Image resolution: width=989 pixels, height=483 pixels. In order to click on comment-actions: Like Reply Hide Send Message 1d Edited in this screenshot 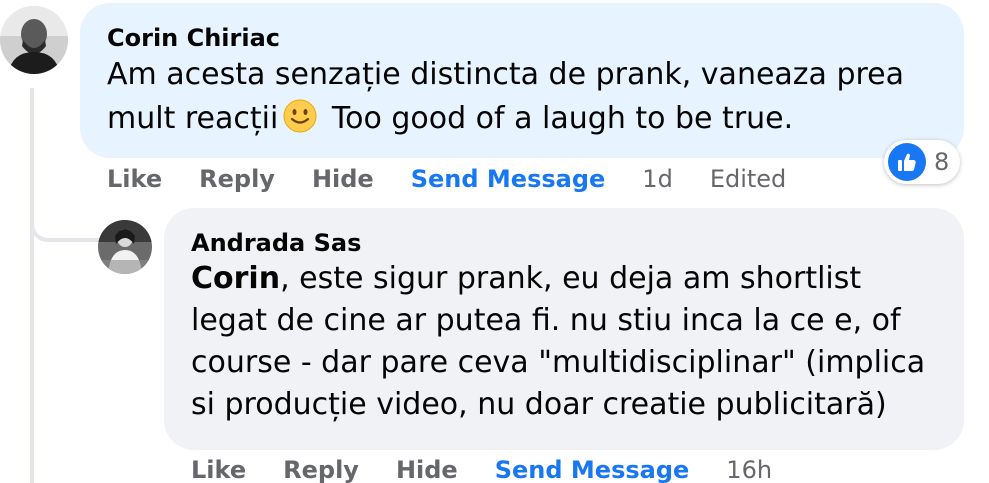, I will do `click(465, 179)`.